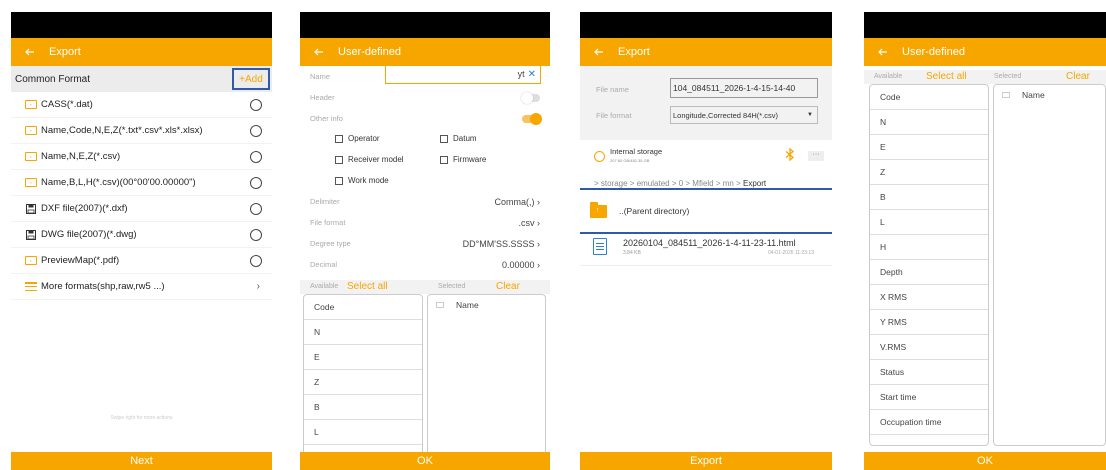  I want to click on work-mode-label: Work mode, so click(368, 180).